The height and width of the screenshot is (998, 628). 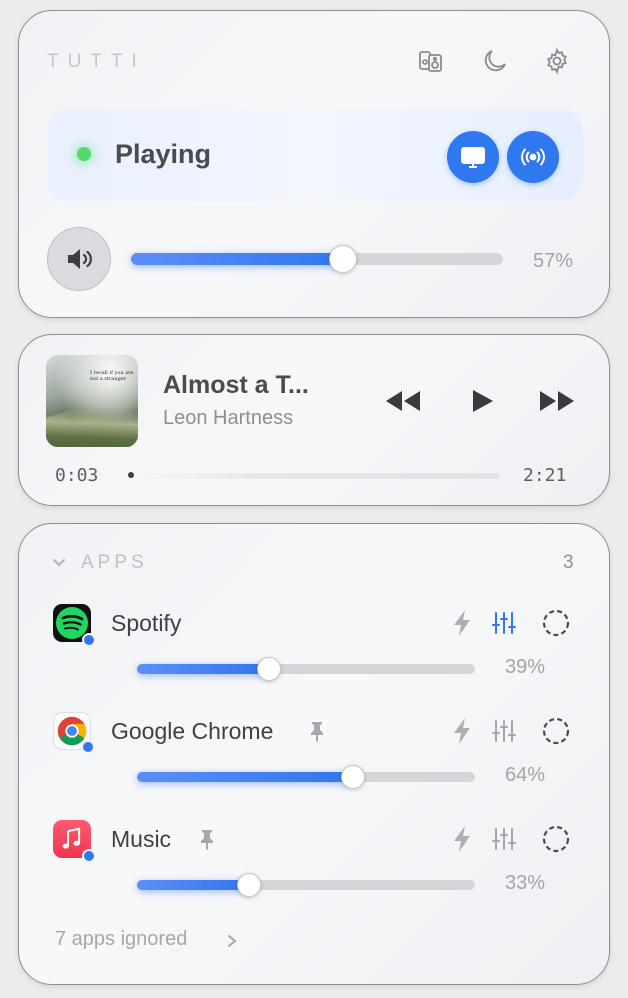 What do you see at coordinates (315, 870) in the screenshot?
I see `app-row-music: Music 33%` at bounding box center [315, 870].